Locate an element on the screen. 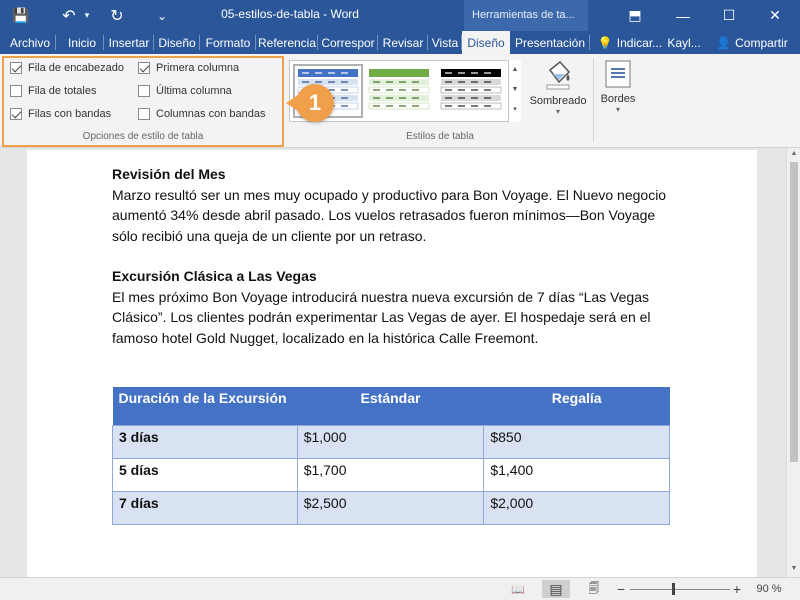 The image size is (800, 600). scroll-up-icon: ▲ is located at coordinates (793, 154).